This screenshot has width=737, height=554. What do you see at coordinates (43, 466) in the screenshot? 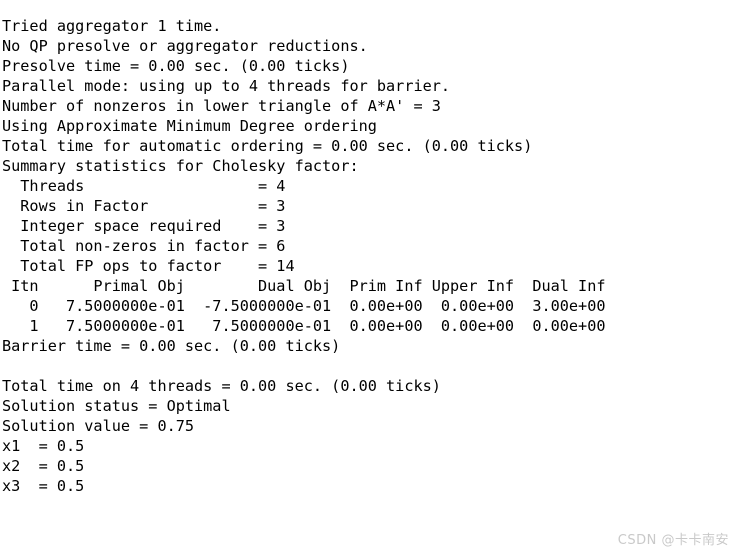
I see `console-line-22: x2 = 0.5` at bounding box center [43, 466].